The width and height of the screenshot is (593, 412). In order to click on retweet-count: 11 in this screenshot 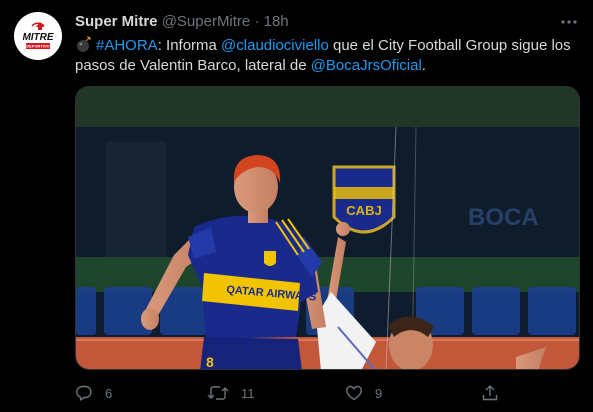, I will do `click(248, 393)`.